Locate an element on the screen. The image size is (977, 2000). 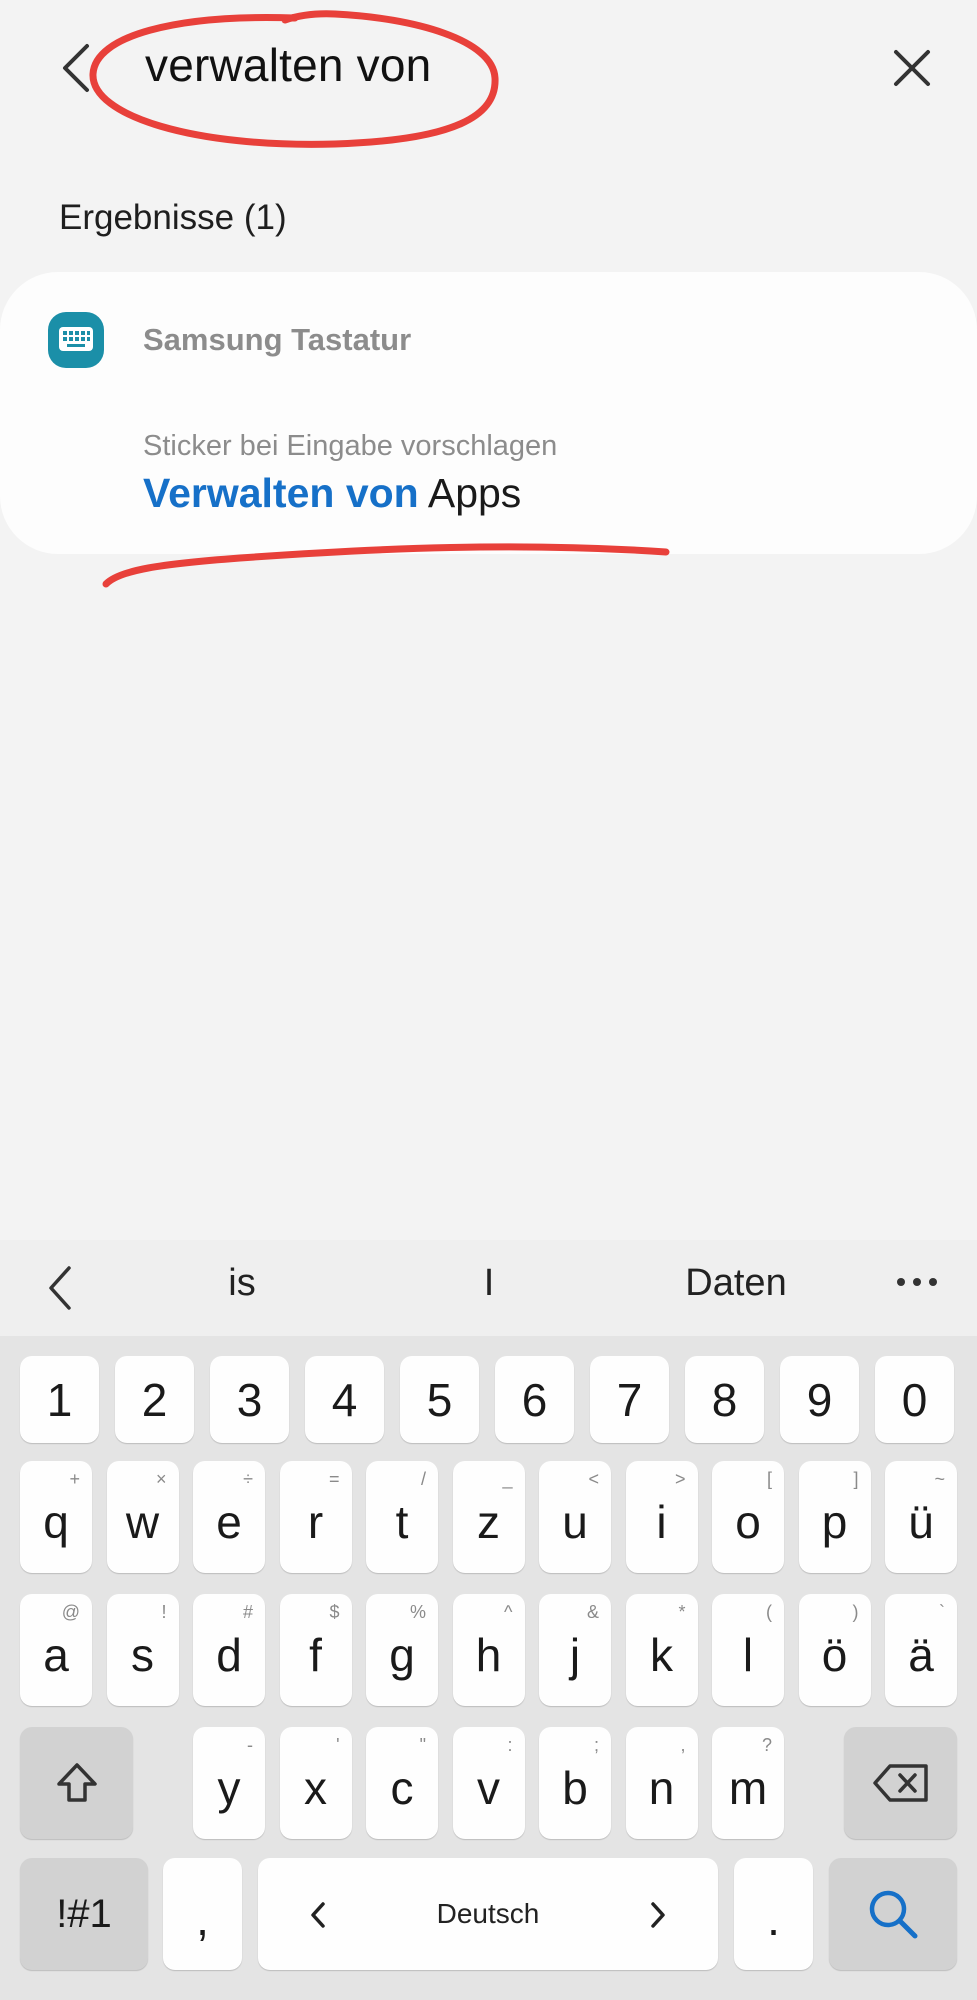
key-f: $ f is located at coordinates (315, 1650).